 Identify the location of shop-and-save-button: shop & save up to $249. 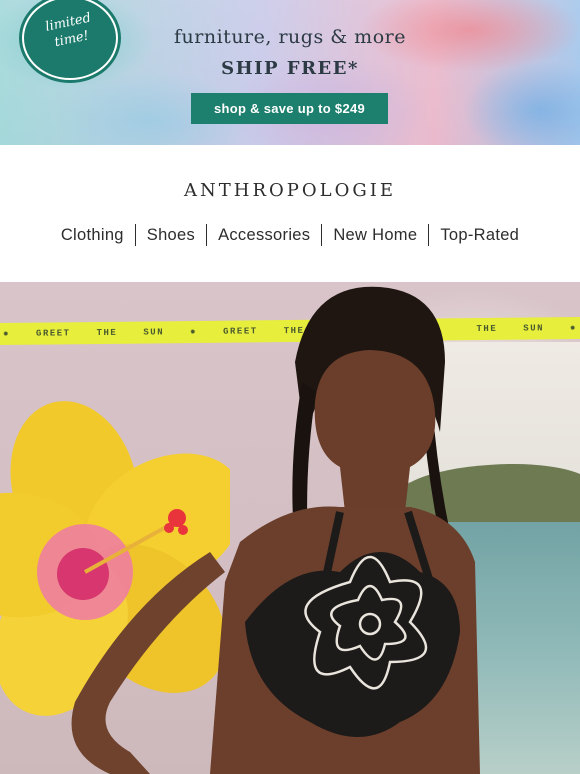
(289, 108).